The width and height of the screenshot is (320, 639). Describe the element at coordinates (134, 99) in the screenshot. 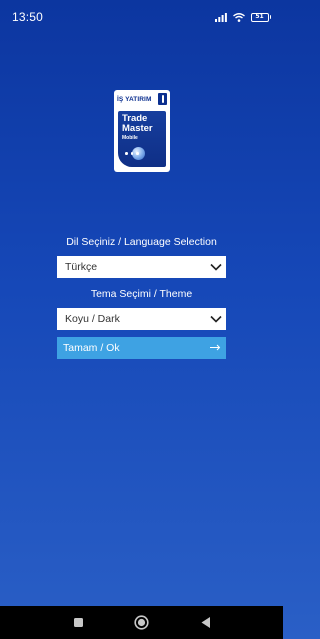

I see `logo-brand-text: İŞ YATIRIM` at that location.